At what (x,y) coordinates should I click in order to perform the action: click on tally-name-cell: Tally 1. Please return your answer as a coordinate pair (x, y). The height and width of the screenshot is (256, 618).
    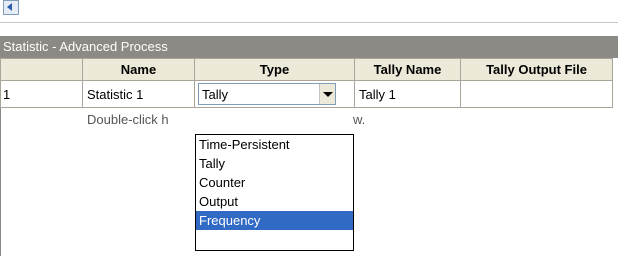
    Looking at the image, I should click on (407, 94).